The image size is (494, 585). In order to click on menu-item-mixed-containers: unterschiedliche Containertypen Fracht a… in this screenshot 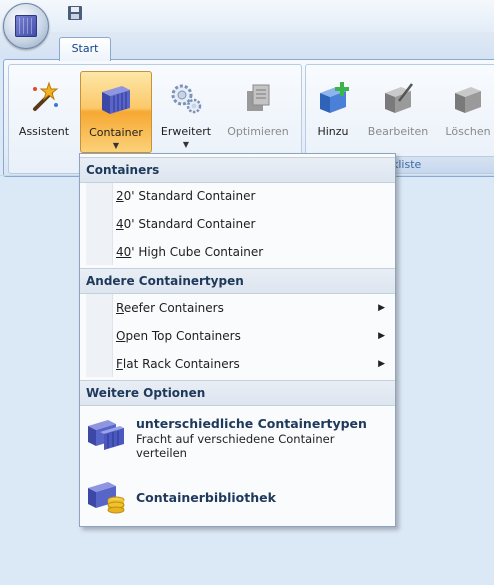, I will do `click(238, 440)`.